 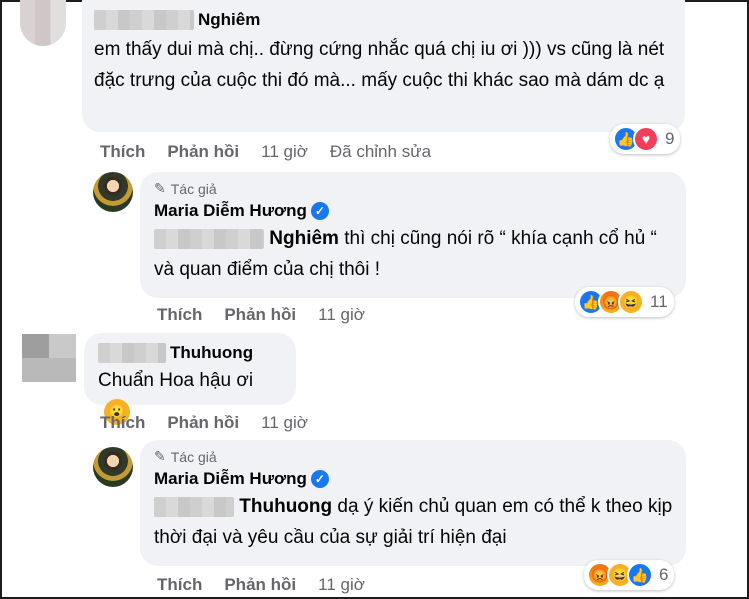 I want to click on comment-bubble: Thuhuong Chuẩn Hoa hậu ơi 😮, so click(x=190, y=379).